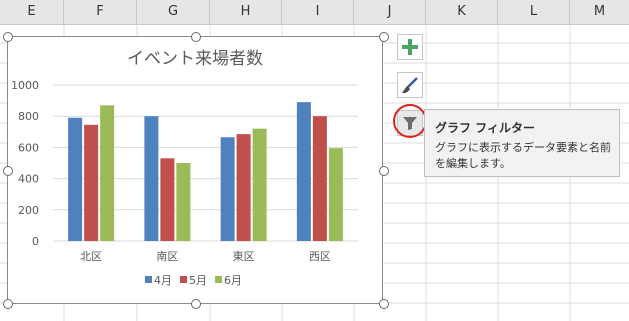 The width and height of the screenshot is (629, 321). I want to click on resize-handle-middle-right, so click(384, 171).